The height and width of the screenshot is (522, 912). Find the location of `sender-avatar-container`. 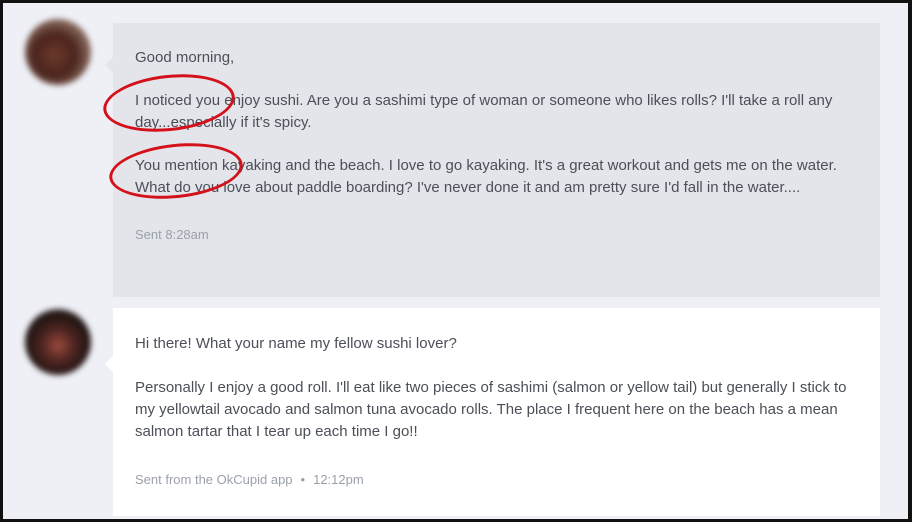

sender-avatar-container is located at coordinates (60, 52).